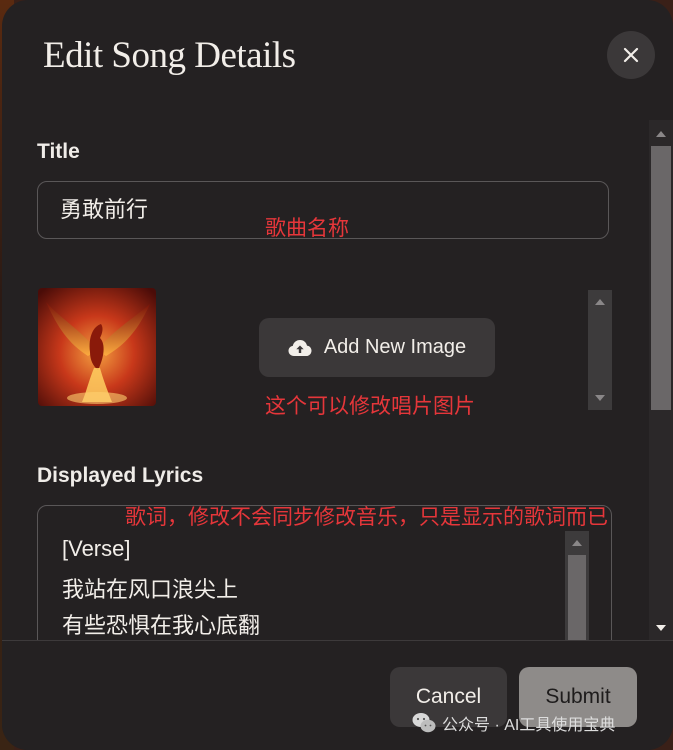 The width and height of the screenshot is (673, 750). What do you see at coordinates (600, 350) in the screenshot?
I see `image-section-scrollbar` at bounding box center [600, 350].